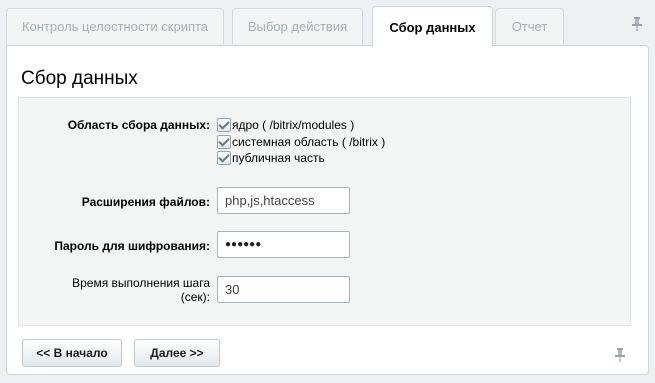 Image resolution: width=655 pixels, height=383 pixels. I want to click on tab-action-choice: Выбор действия, so click(297, 26).